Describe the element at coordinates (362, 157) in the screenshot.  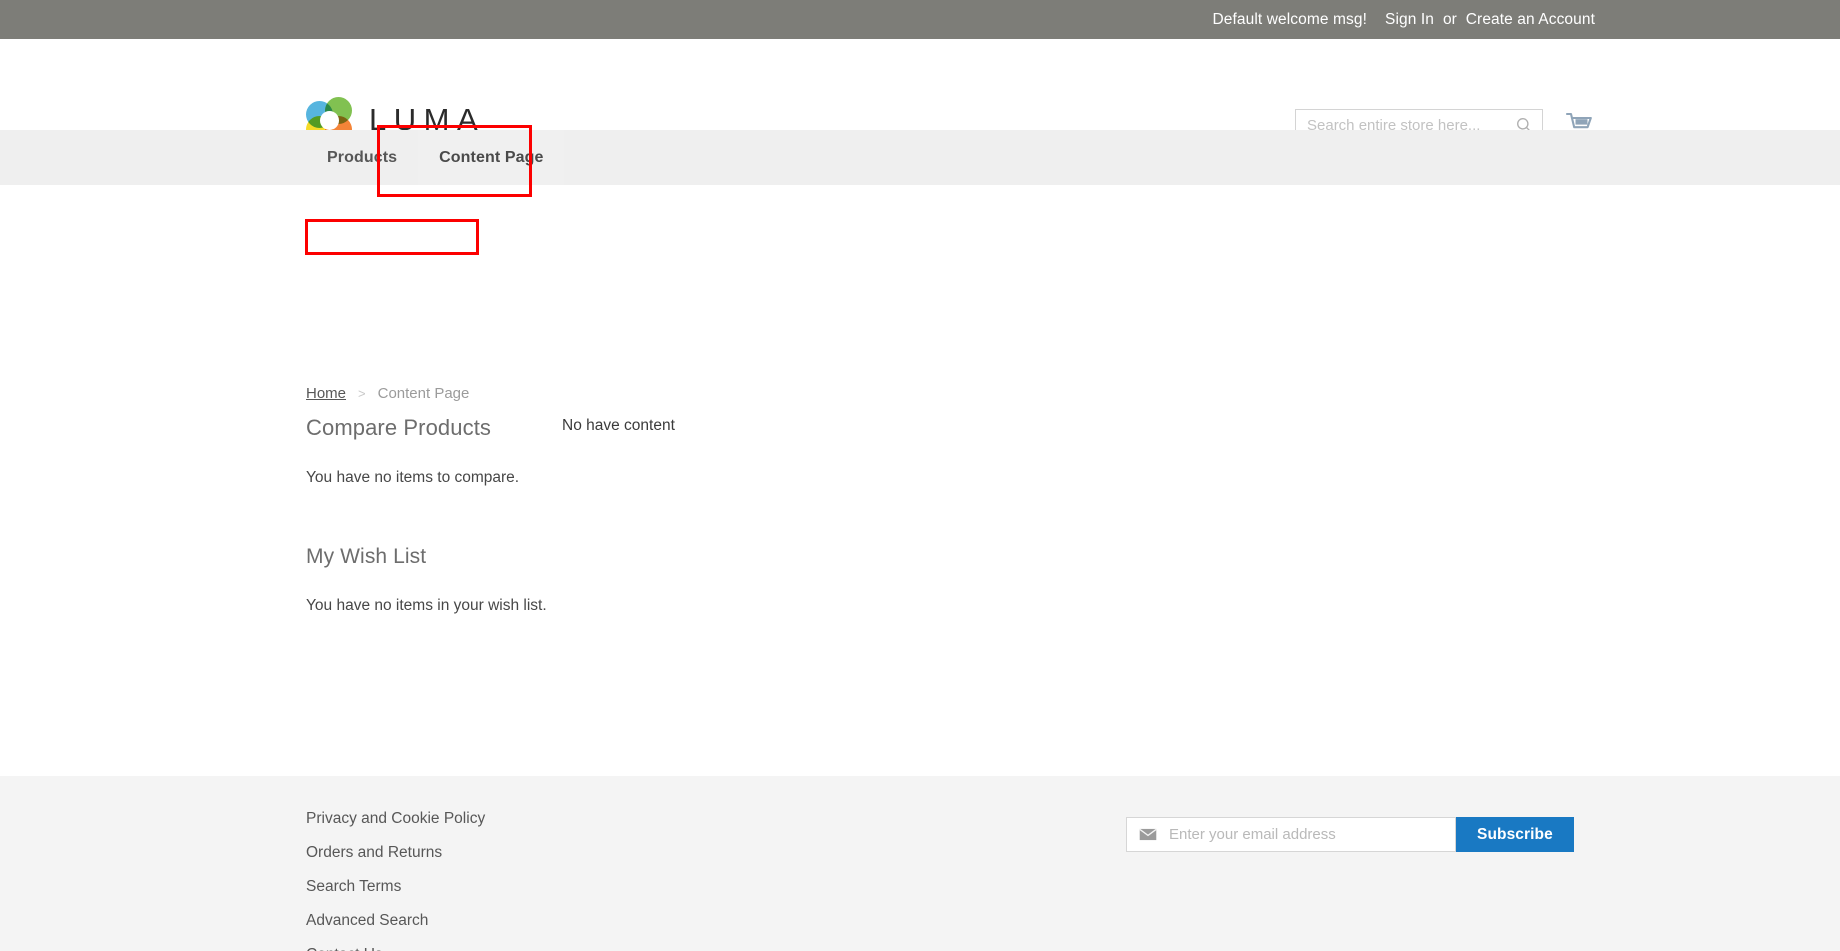
I see `nav-item-products: Products` at that location.